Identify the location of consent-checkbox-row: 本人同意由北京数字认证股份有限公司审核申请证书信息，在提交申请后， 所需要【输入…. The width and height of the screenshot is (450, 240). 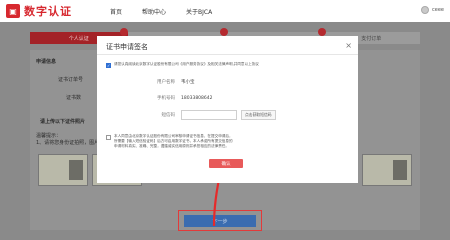
(224, 141).